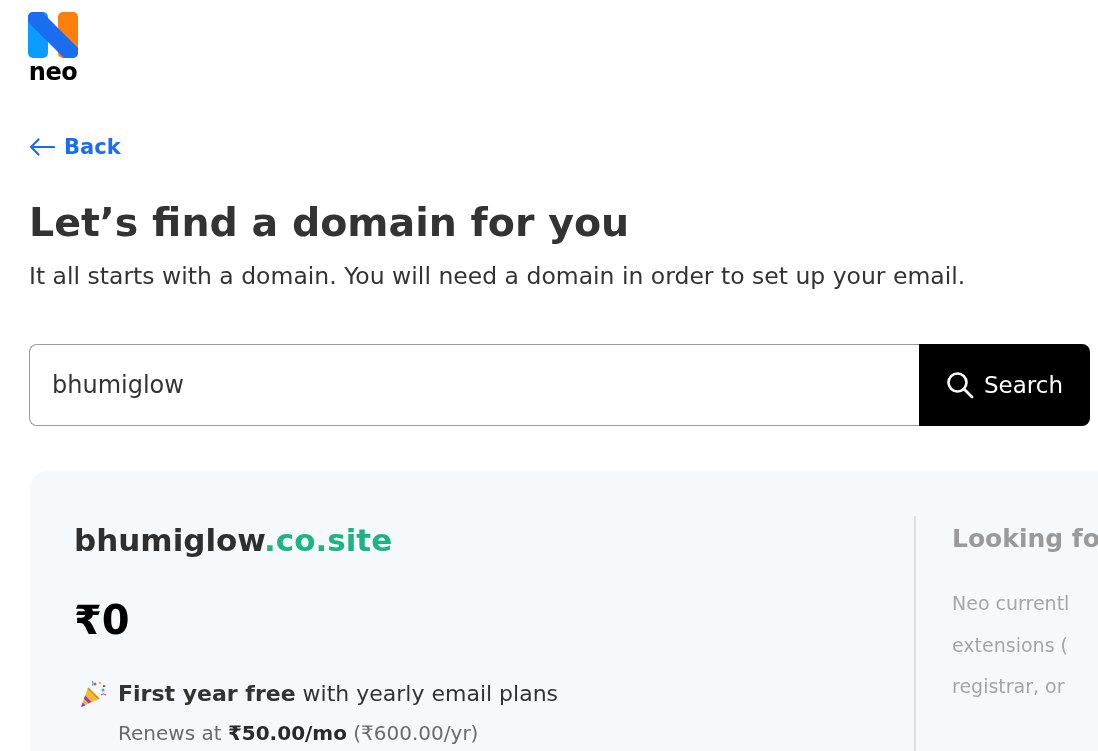 The image size is (1098, 751). What do you see at coordinates (93, 694) in the screenshot?
I see `party-popper-icon` at bounding box center [93, 694].